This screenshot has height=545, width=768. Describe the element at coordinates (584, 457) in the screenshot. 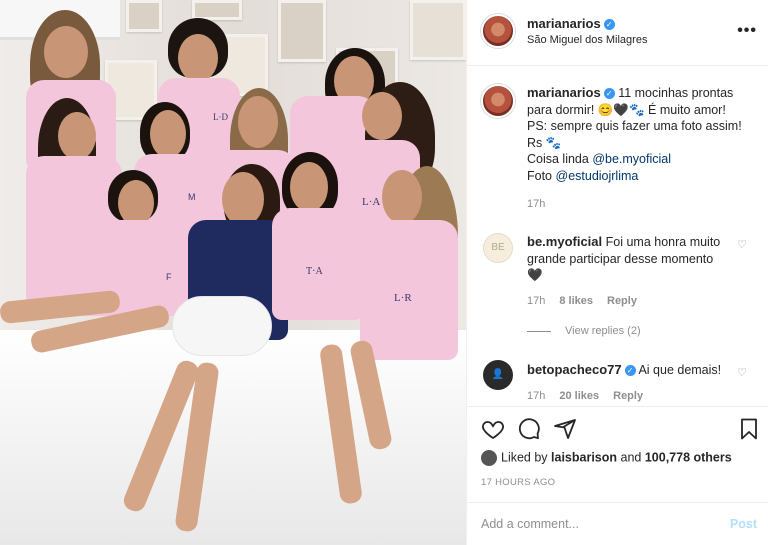

I see `liker-username: laisbarison` at that location.